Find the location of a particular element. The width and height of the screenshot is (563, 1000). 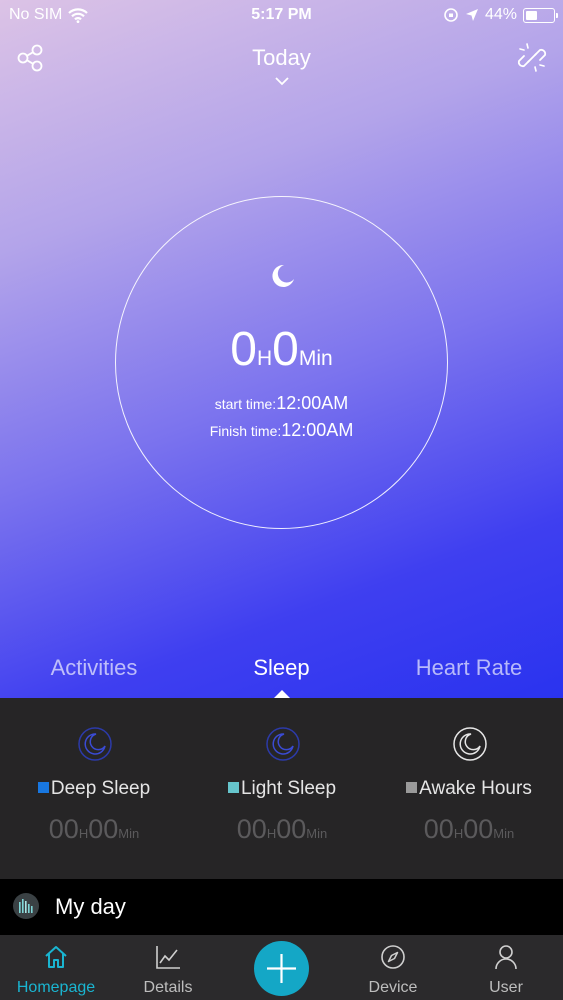

nav-details-label: Details is located at coordinates (168, 987).